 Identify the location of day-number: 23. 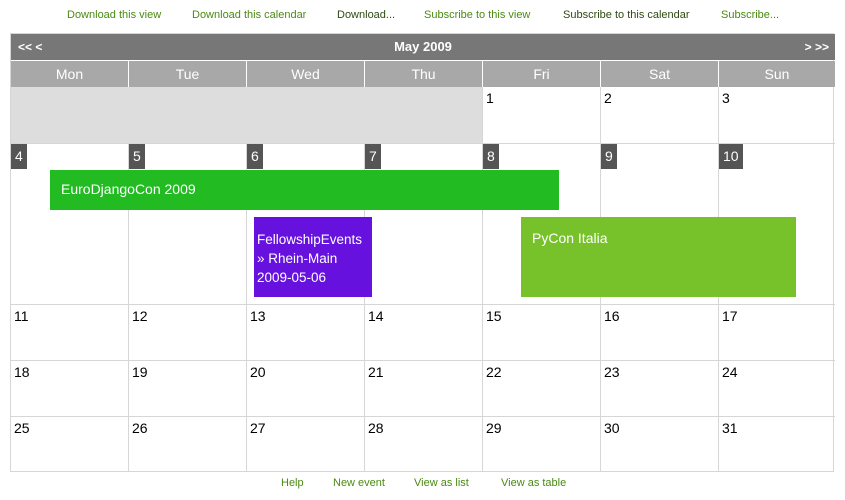
(612, 372).